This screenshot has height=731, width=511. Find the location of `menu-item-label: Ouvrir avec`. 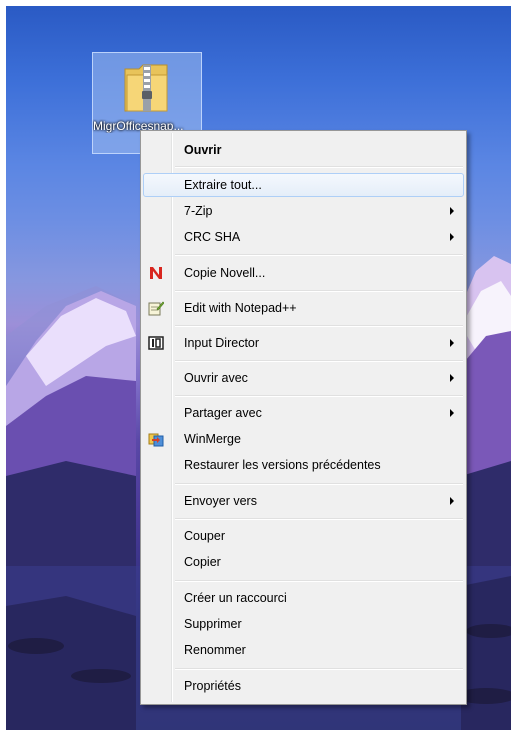

menu-item-label: Ouvrir avec is located at coordinates (216, 378).